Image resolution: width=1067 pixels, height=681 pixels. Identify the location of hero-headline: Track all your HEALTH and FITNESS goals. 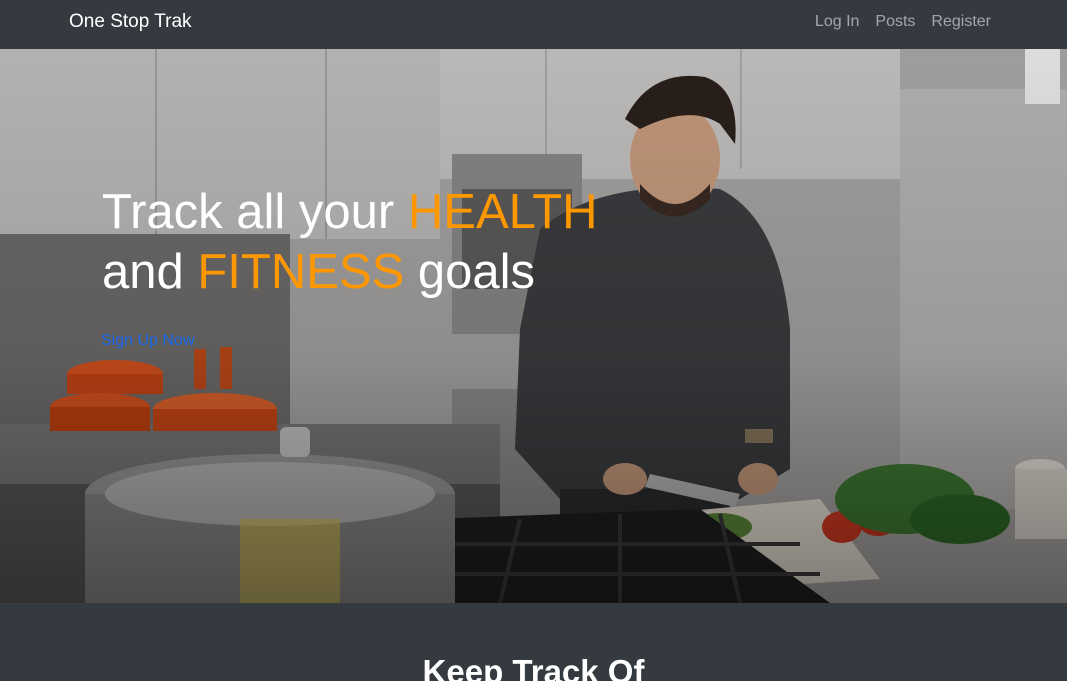
(412, 242).